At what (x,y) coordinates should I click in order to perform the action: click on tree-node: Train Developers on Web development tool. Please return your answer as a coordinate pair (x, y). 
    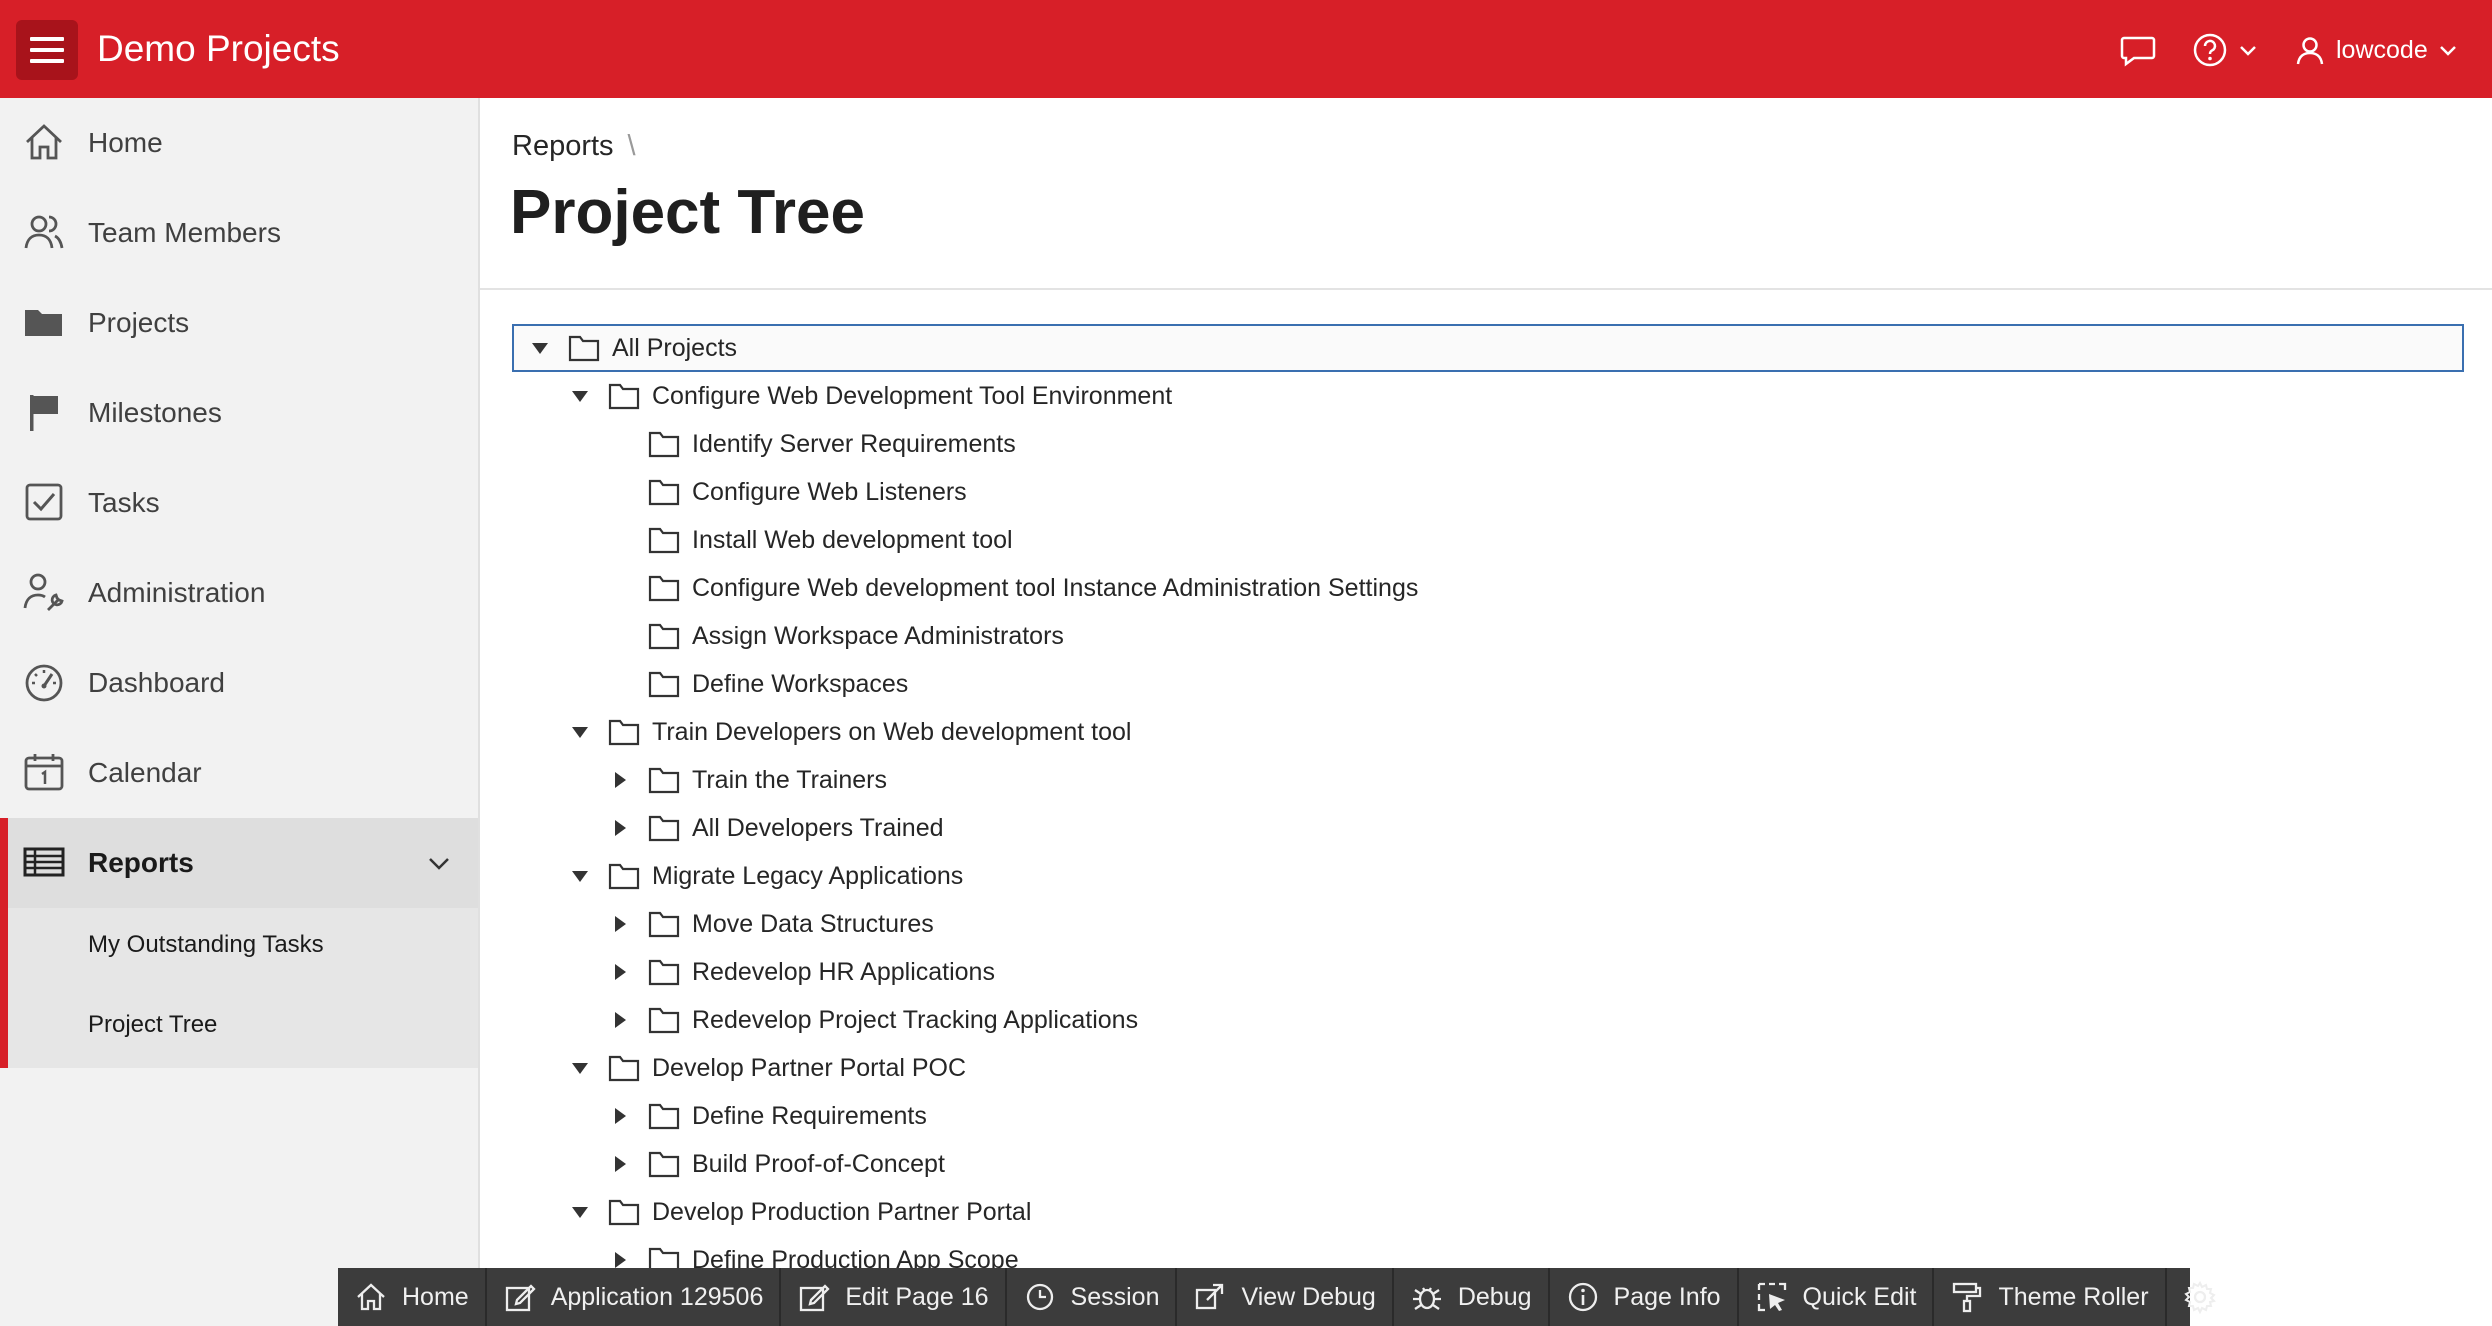
    Looking at the image, I should click on (849, 732).